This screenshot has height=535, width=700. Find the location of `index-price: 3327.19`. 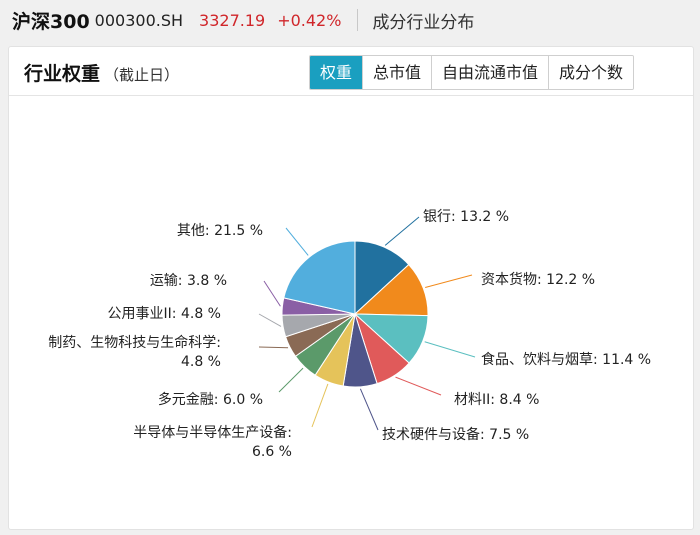

index-price: 3327.19 is located at coordinates (232, 20).